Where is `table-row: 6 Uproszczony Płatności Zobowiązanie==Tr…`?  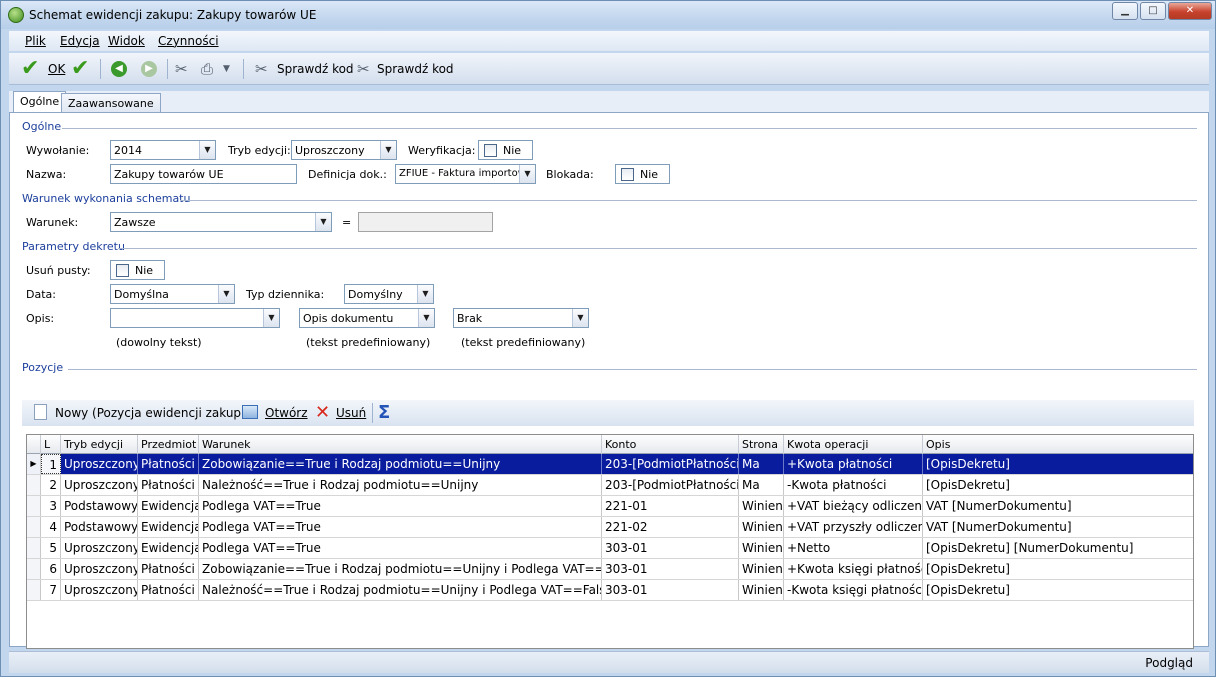 table-row: 6 Uproszczony Płatności Zobowiązanie==Tr… is located at coordinates (610, 569).